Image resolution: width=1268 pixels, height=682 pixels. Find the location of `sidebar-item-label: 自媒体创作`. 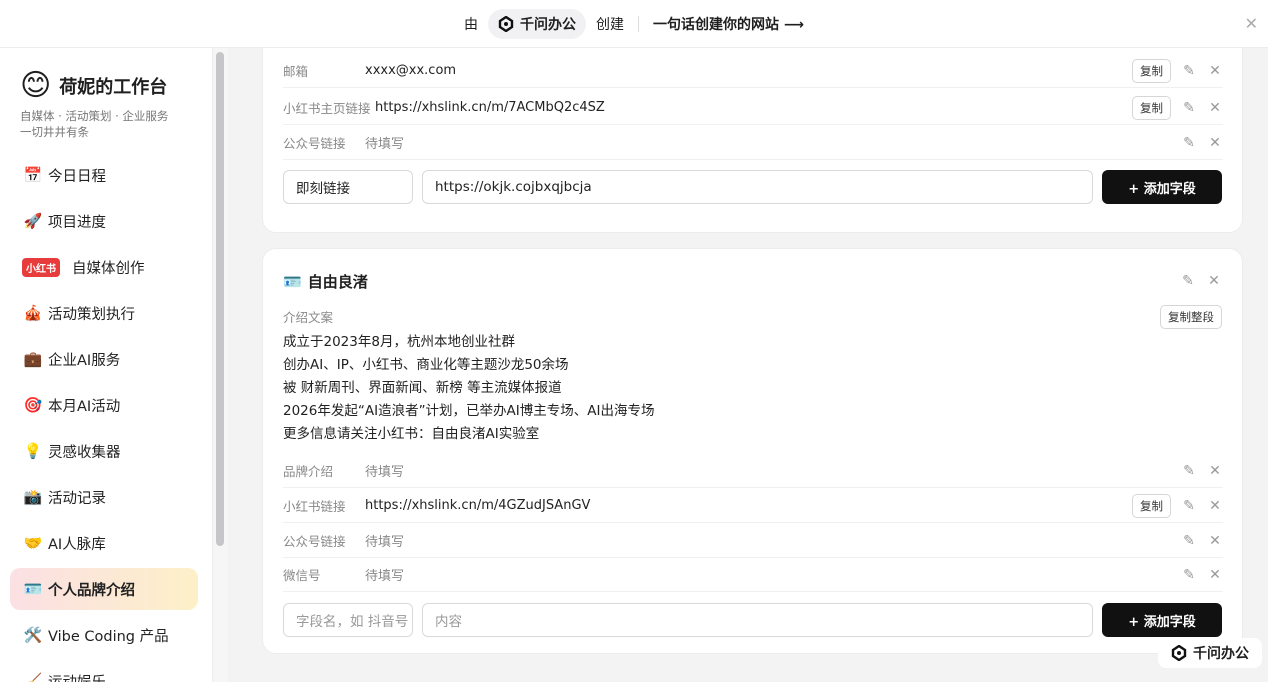

sidebar-item-label: 自媒体创作 is located at coordinates (108, 268).